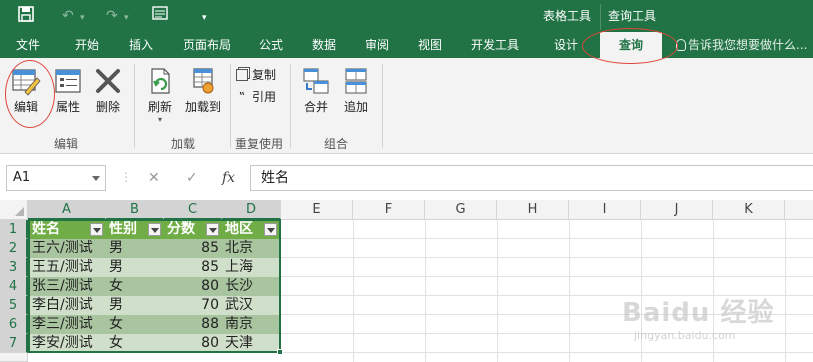 This screenshot has width=813, height=362. I want to click on row-header-1: 1, so click(14, 229).